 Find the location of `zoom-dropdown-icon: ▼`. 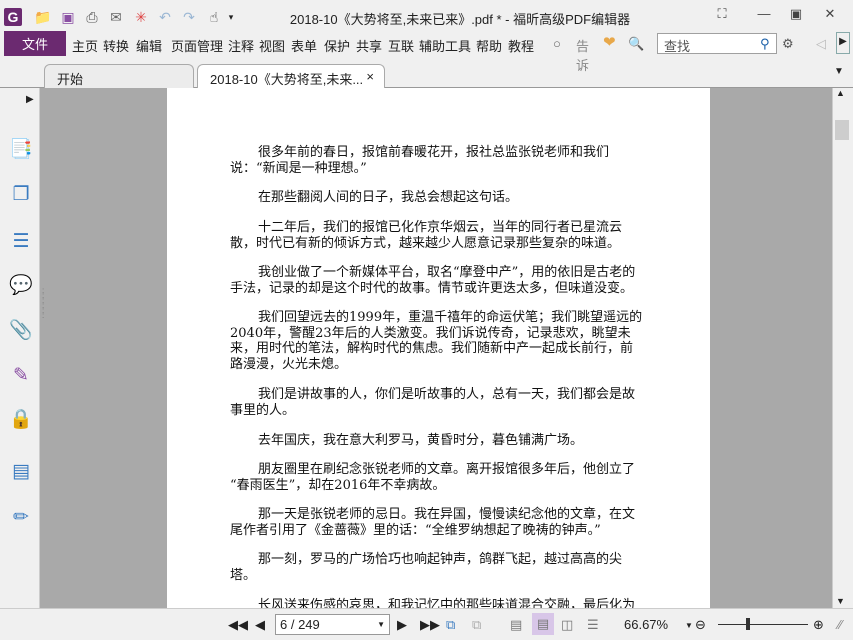

zoom-dropdown-icon: ▼ is located at coordinates (689, 625).